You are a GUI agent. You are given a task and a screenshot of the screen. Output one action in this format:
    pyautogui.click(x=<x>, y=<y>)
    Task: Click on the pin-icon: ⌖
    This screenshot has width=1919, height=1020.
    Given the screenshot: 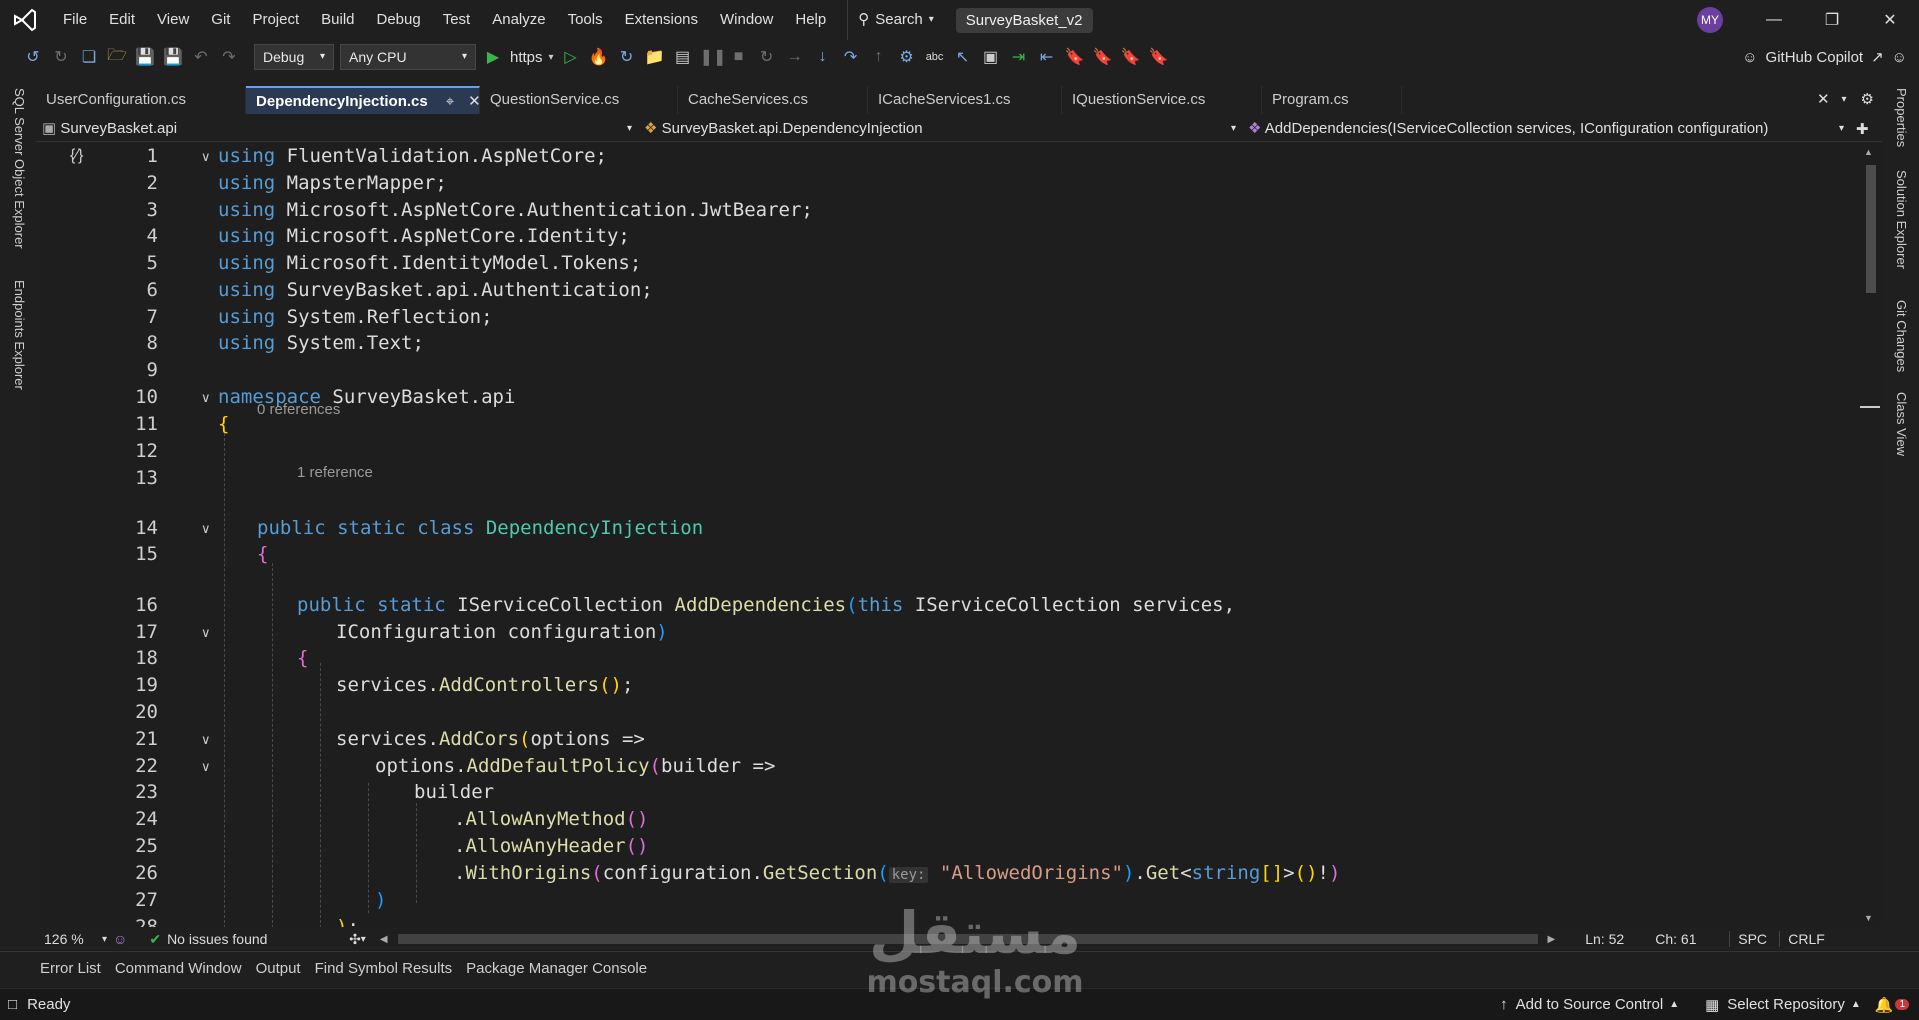 What is the action you would take?
    pyautogui.click(x=450, y=101)
    